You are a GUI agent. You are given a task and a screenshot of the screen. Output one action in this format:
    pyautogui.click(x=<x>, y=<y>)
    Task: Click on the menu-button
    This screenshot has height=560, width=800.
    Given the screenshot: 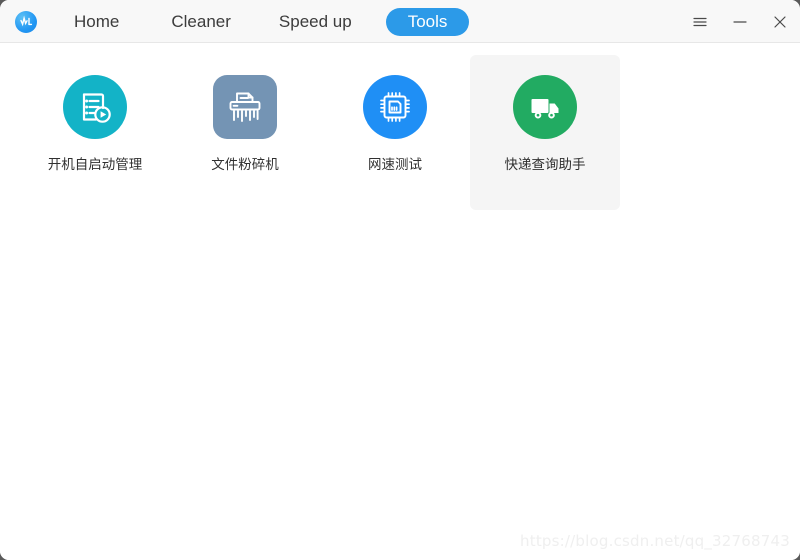 What is the action you would take?
    pyautogui.click(x=700, y=21)
    